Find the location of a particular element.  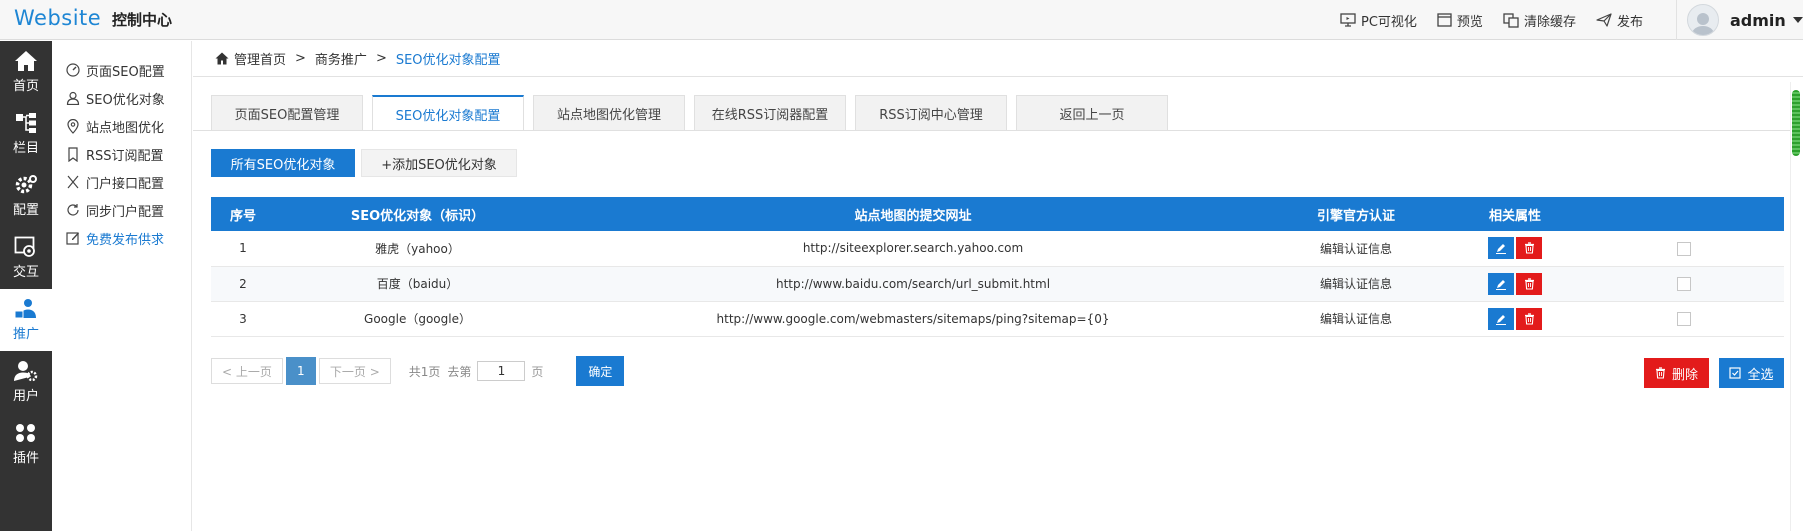

sub-nav-portal-api: 门户接口配置 is located at coordinates (121, 182).